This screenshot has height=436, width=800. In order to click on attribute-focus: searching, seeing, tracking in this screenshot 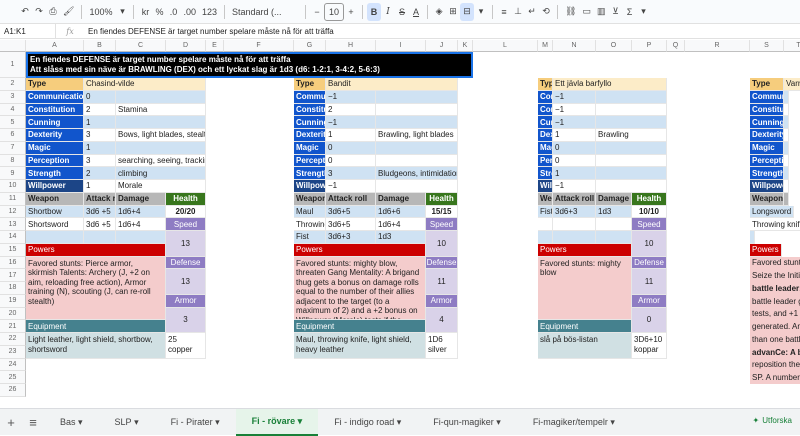, I will do `click(161, 161)`.